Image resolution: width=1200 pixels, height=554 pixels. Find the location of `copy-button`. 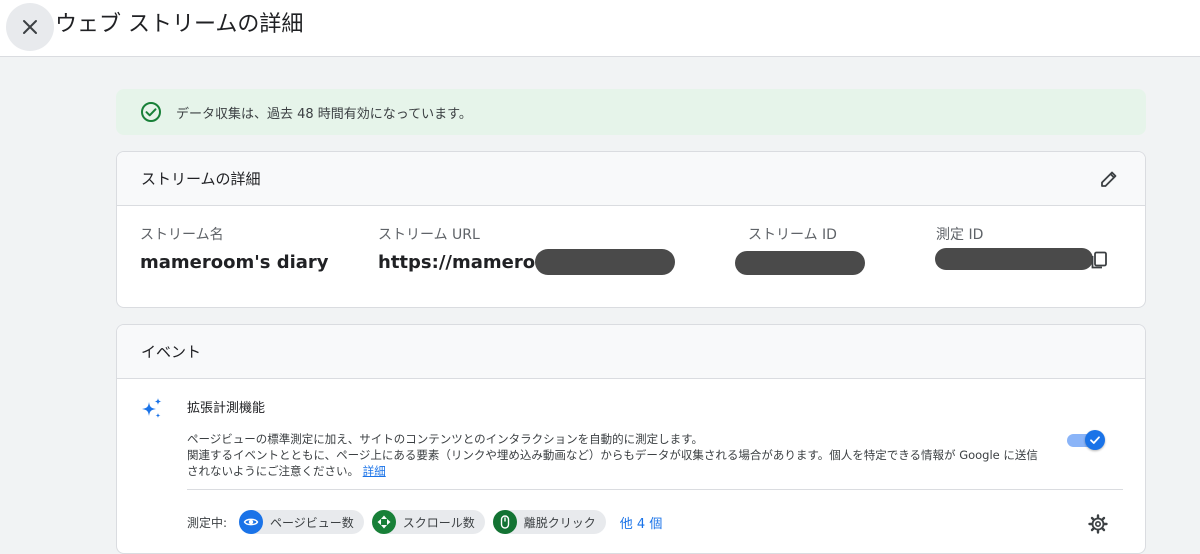

copy-button is located at coordinates (1099, 260).